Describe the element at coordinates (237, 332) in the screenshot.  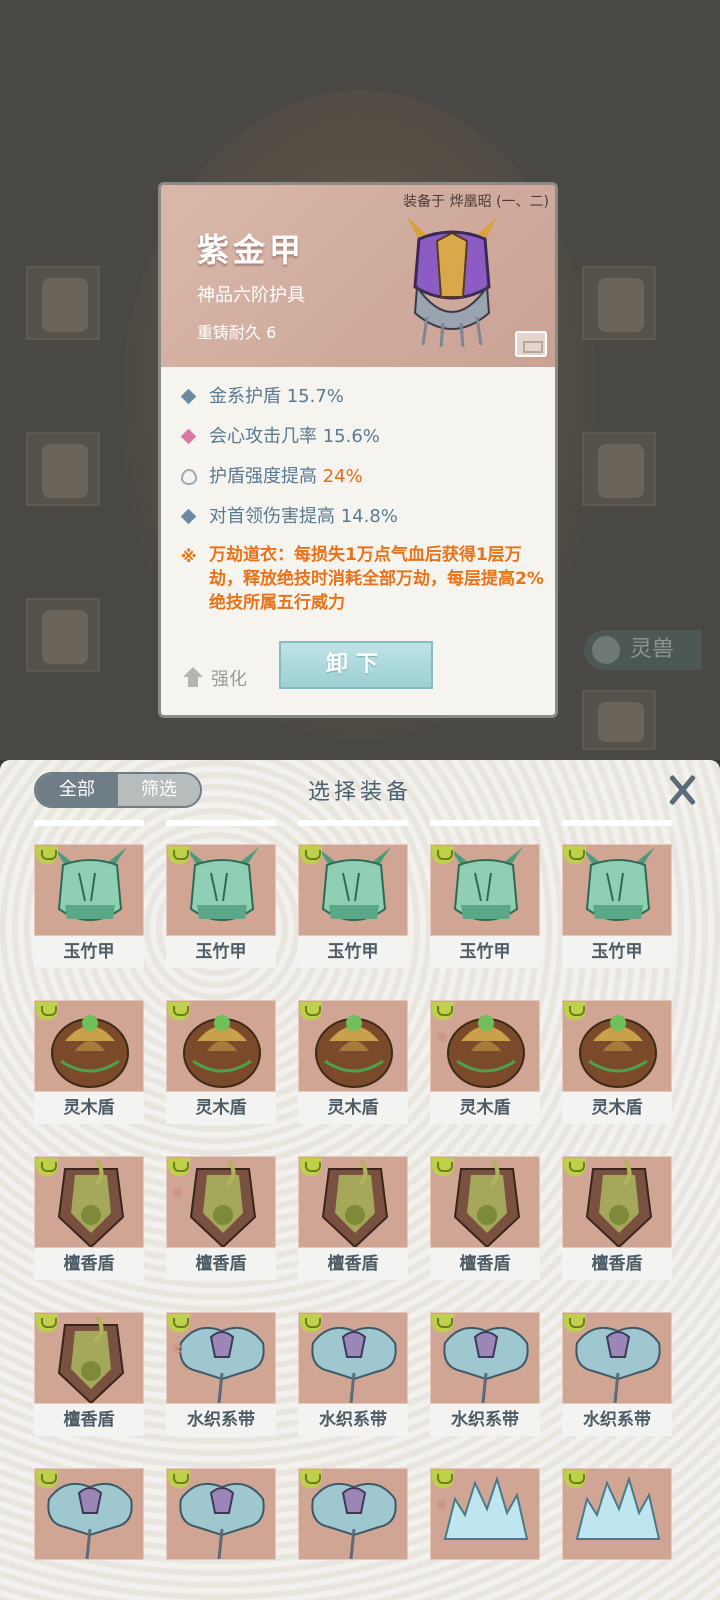
I see `item-durability: 重铸耐久 6` at that location.